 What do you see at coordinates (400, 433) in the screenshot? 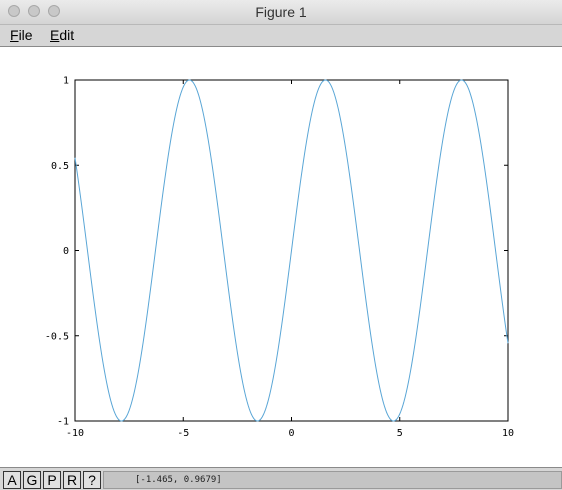
I see `x-tick-label: 5` at bounding box center [400, 433].